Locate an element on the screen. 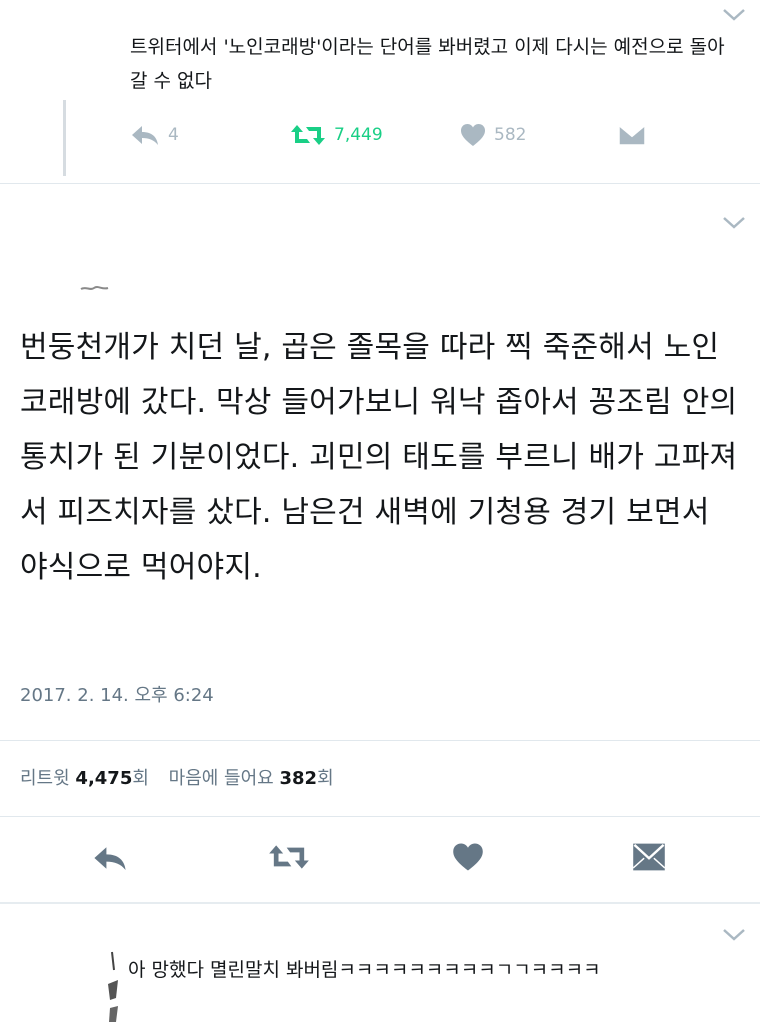 Image resolution: width=760 pixels, height=1029 pixels. retweets-stat: 리트윗 4,475회 is located at coordinates (84, 778).